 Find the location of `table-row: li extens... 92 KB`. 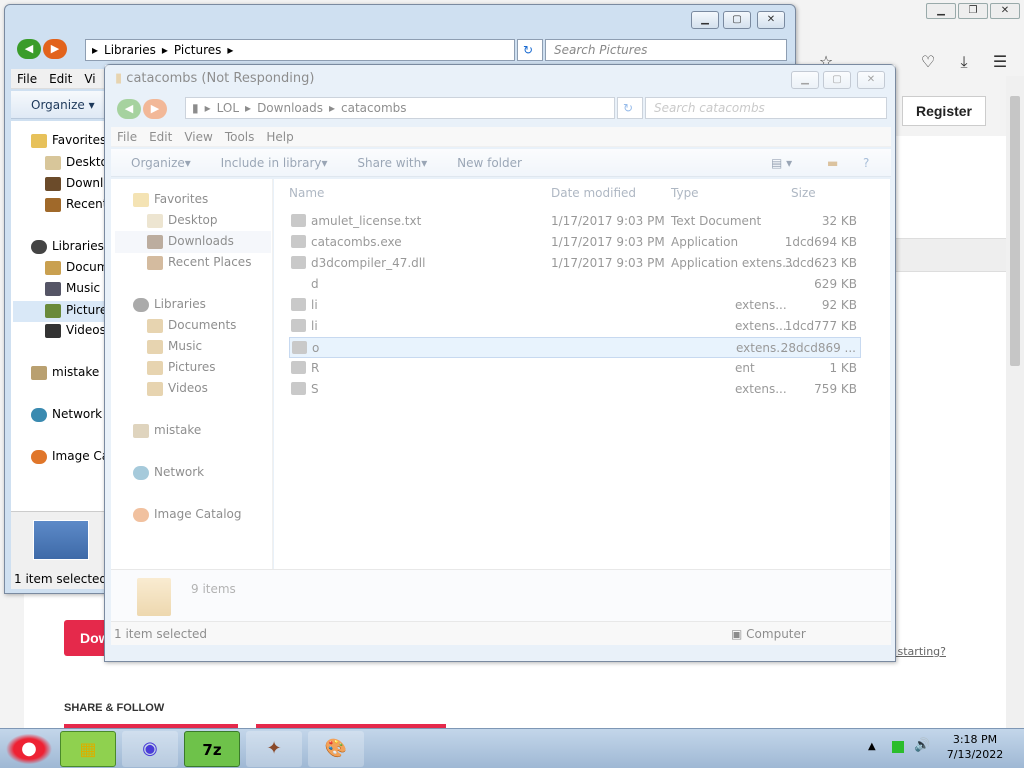

table-row: li extens... 92 KB is located at coordinates (575, 305).